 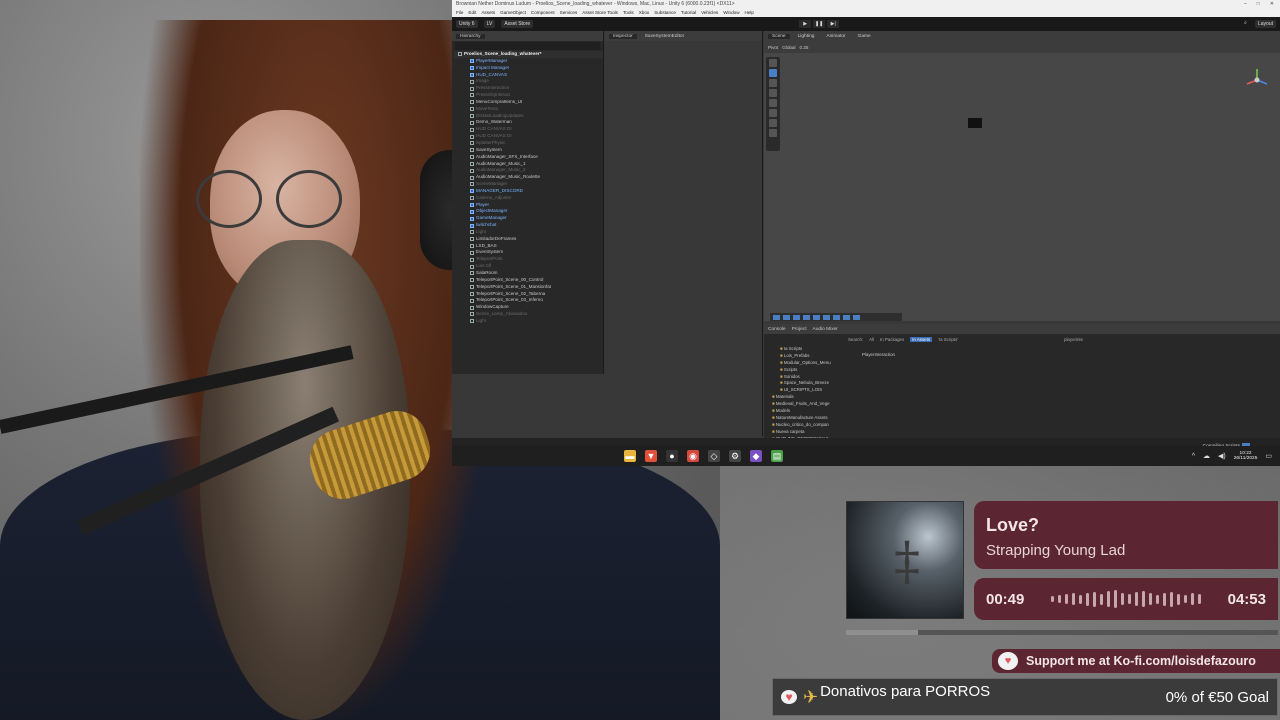 I want to click on menu-item-tools: Tools, so click(x=628, y=12).